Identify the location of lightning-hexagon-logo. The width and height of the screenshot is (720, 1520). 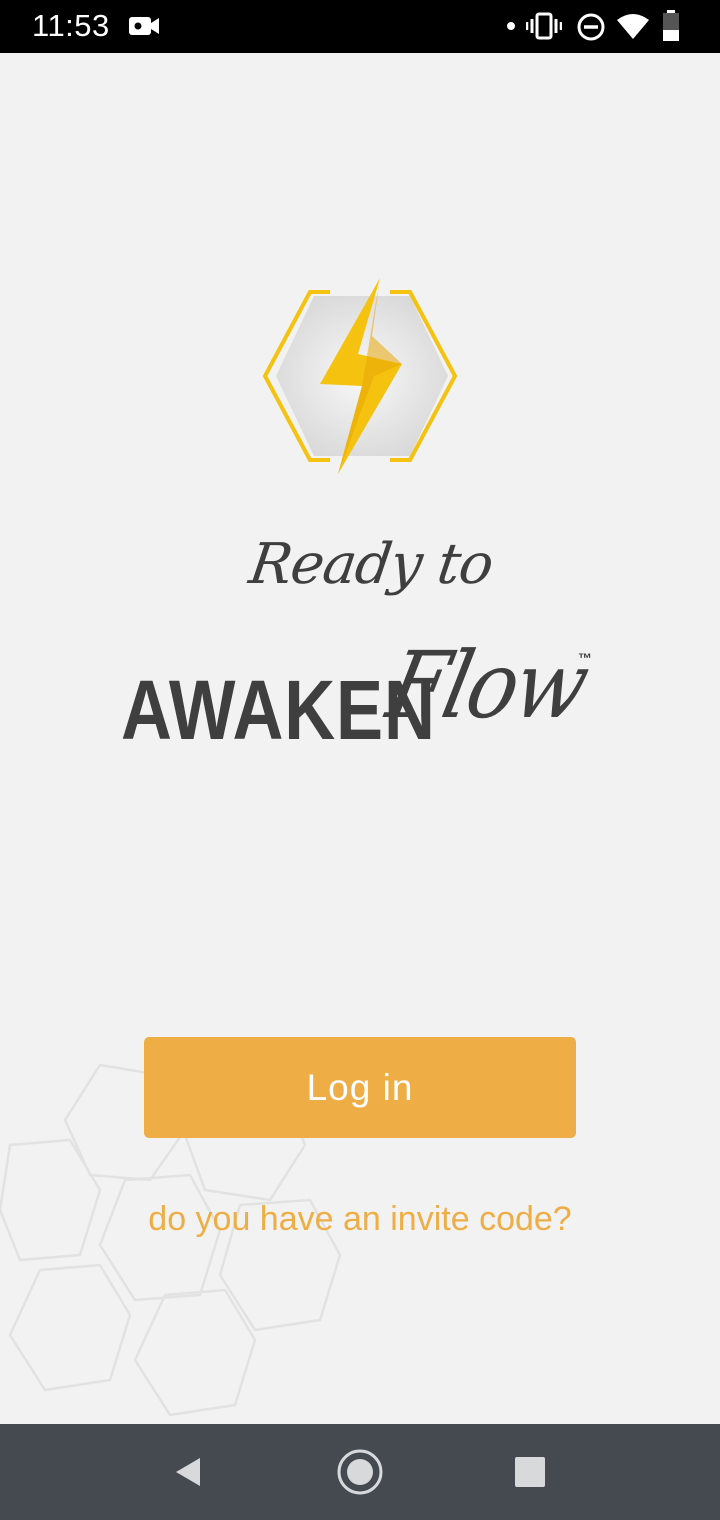
(360, 376).